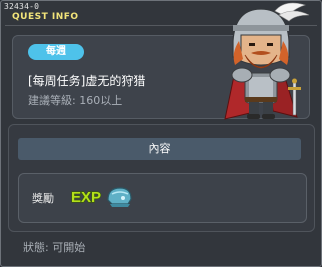 This screenshot has width=322, height=267. Describe the element at coordinates (119, 197) in the screenshot. I see `helmet-item-icon` at that location.